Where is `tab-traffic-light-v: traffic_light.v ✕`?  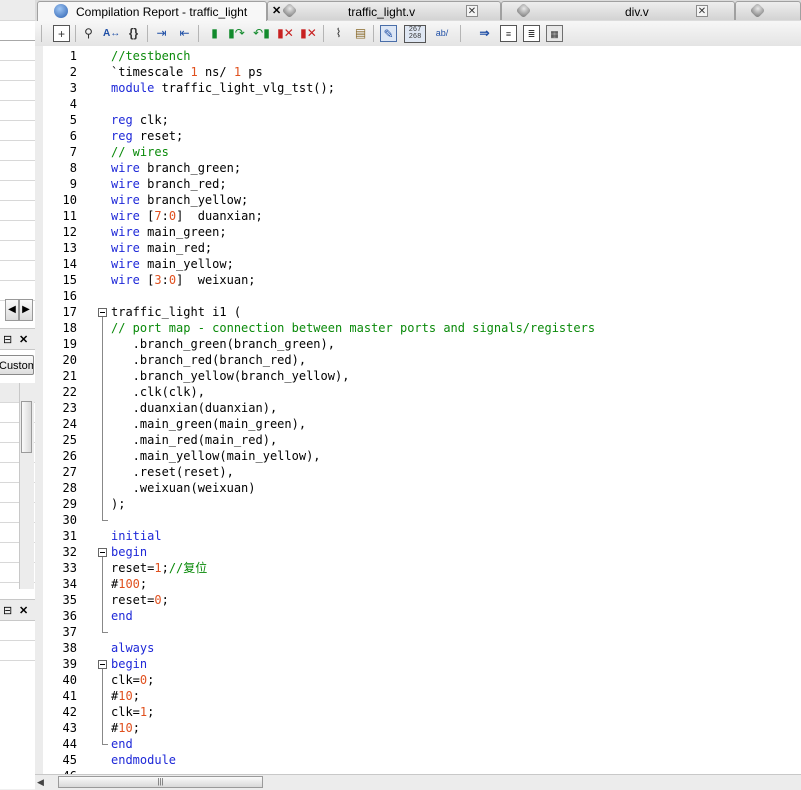
tab-traffic-light-v: traffic_light.v ✕ is located at coordinates (384, 10).